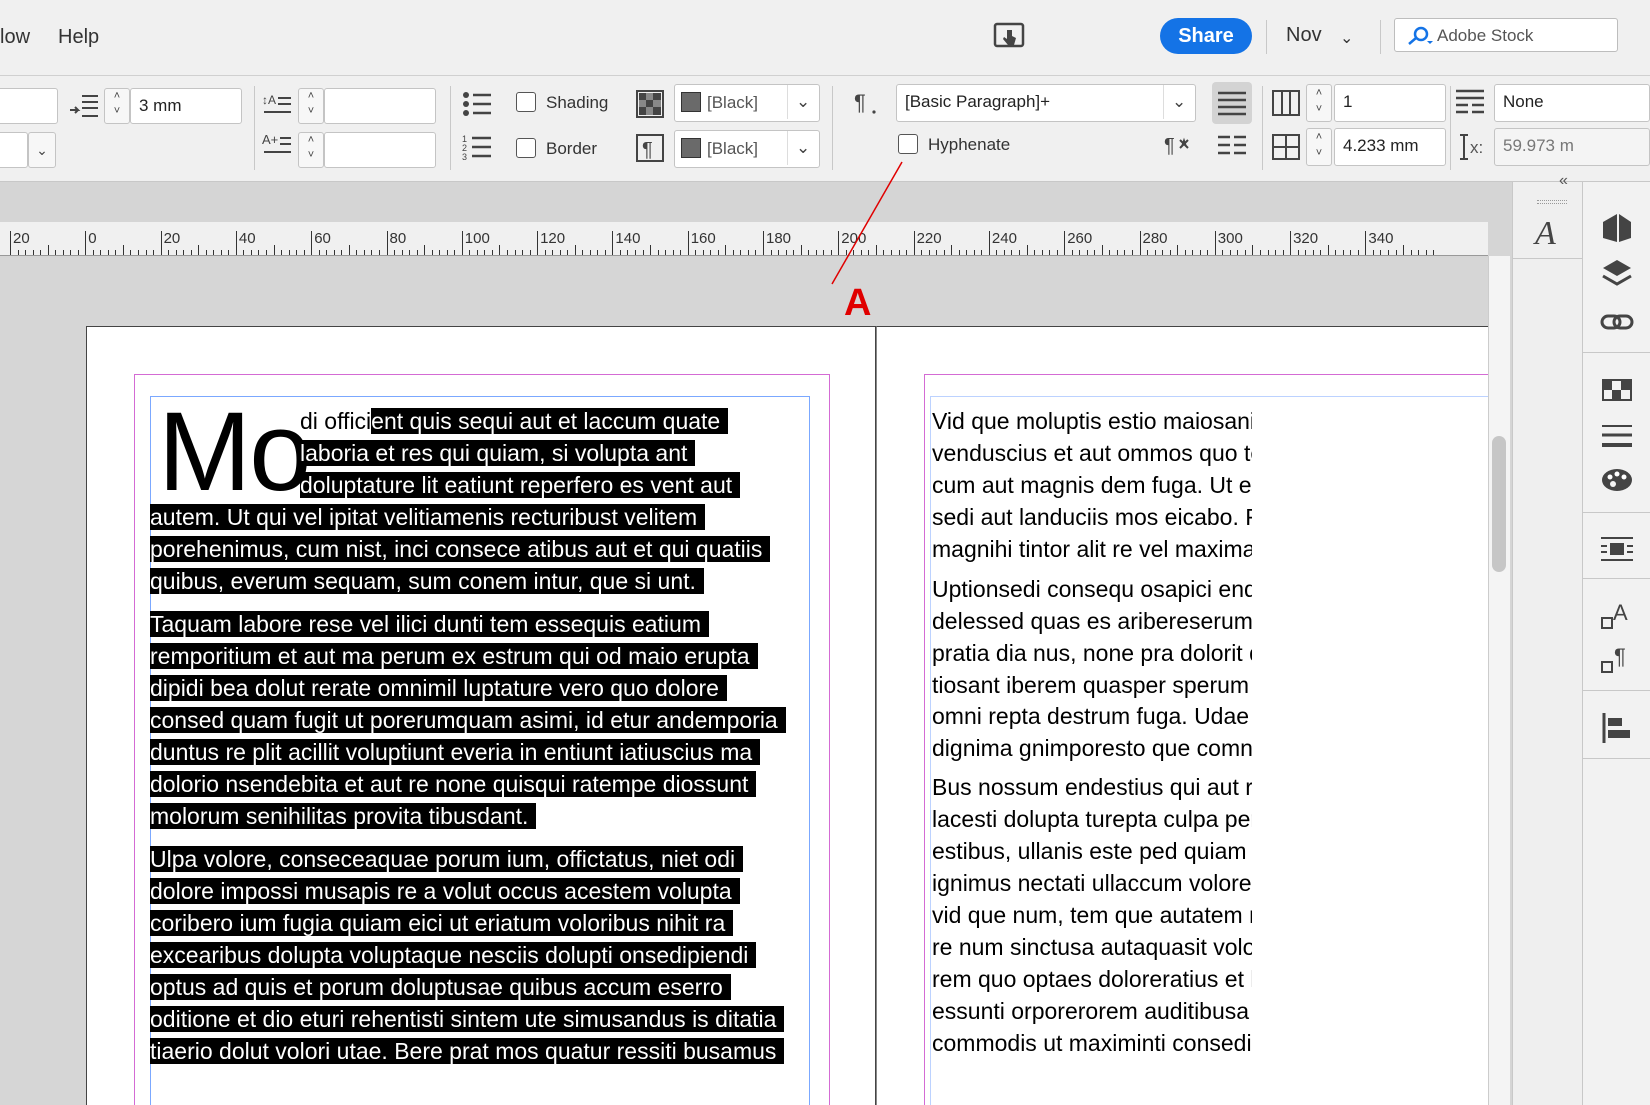 This screenshot has height=1105, width=1650. Describe the element at coordinates (1304, 35) in the screenshot. I see `workspace-label: Nov` at that location.